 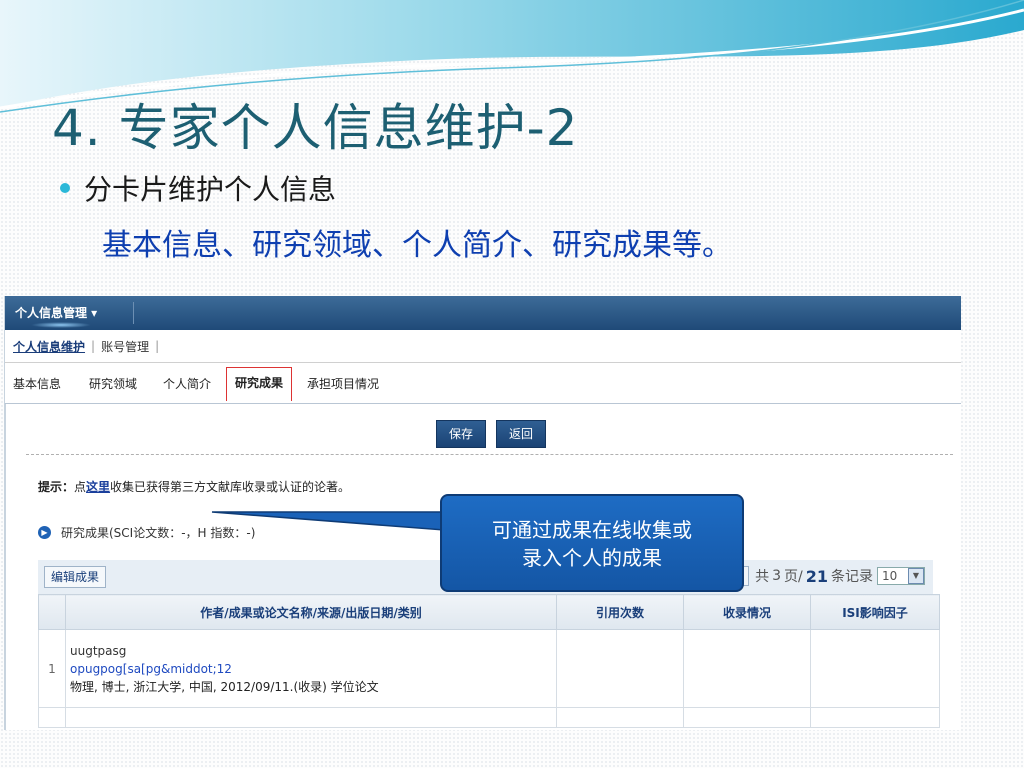 I want to click on bullet-item: 分卡片维护个人信息, so click(x=198, y=188).